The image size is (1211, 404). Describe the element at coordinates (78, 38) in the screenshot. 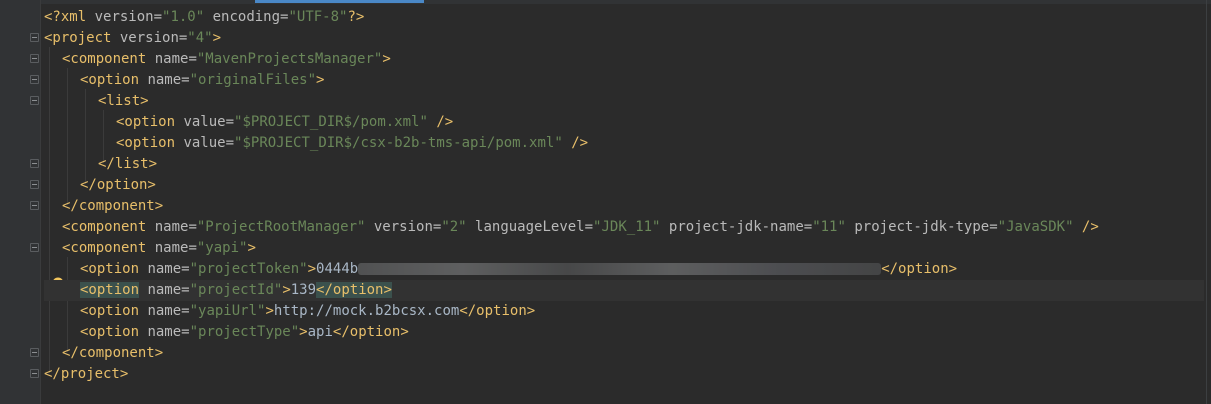

I see `tag-open: <project` at that location.